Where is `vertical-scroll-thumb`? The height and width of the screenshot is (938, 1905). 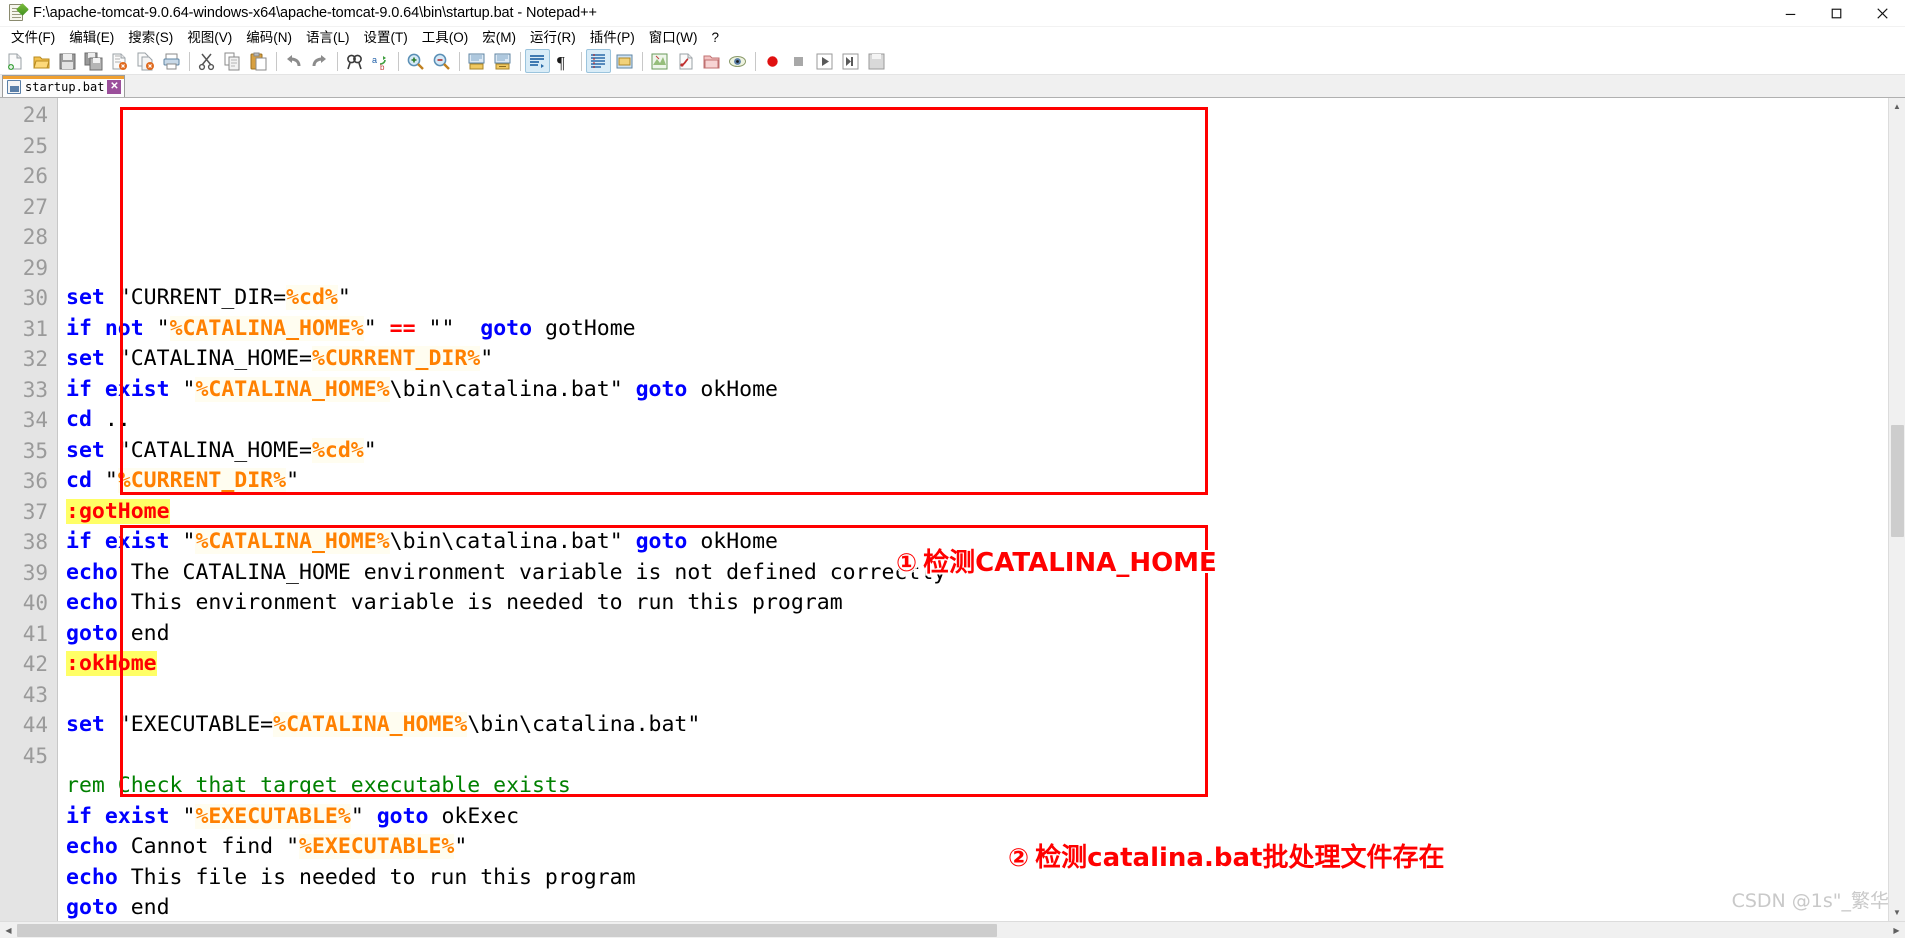
vertical-scroll-thumb is located at coordinates (1897, 481).